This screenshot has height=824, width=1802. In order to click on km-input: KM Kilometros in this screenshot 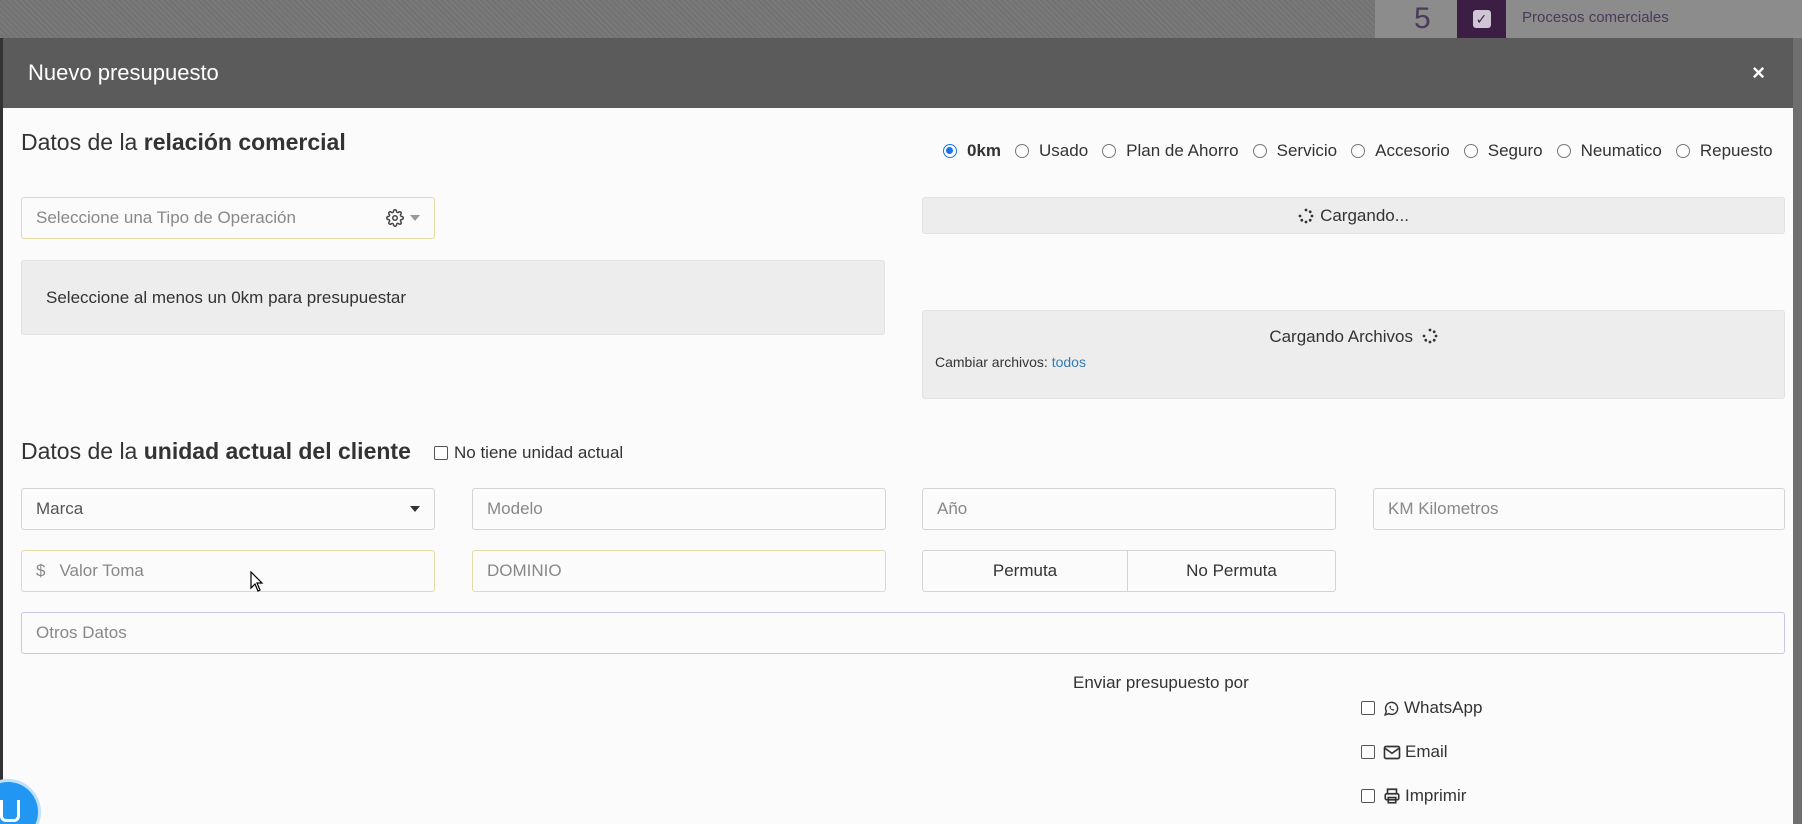, I will do `click(1579, 509)`.